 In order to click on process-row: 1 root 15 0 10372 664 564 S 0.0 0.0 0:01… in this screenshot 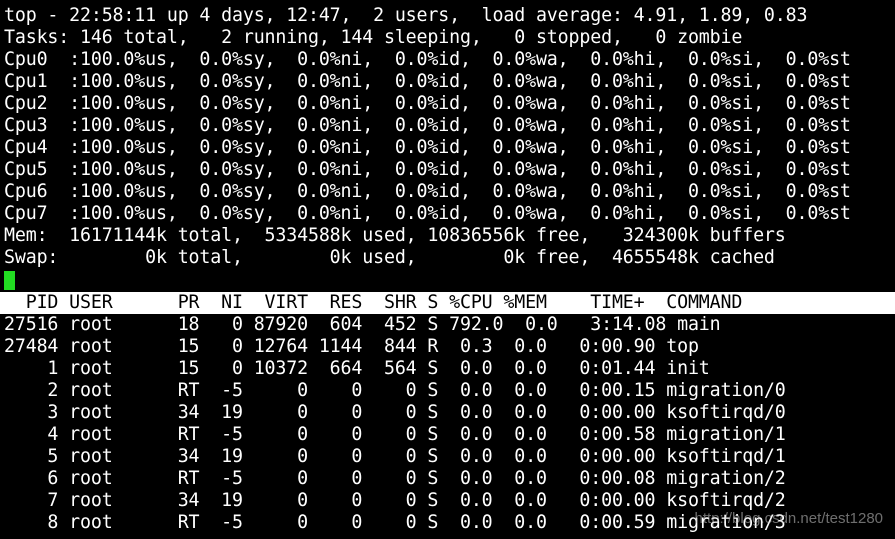, I will do `click(357, 368)`.